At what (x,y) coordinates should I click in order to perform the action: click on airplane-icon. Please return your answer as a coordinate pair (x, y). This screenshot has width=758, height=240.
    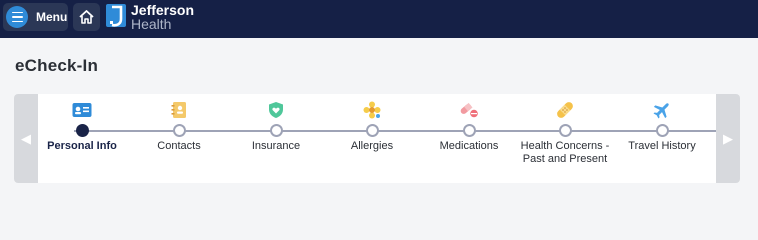
    Looking at the image, I should click on (662, 110).